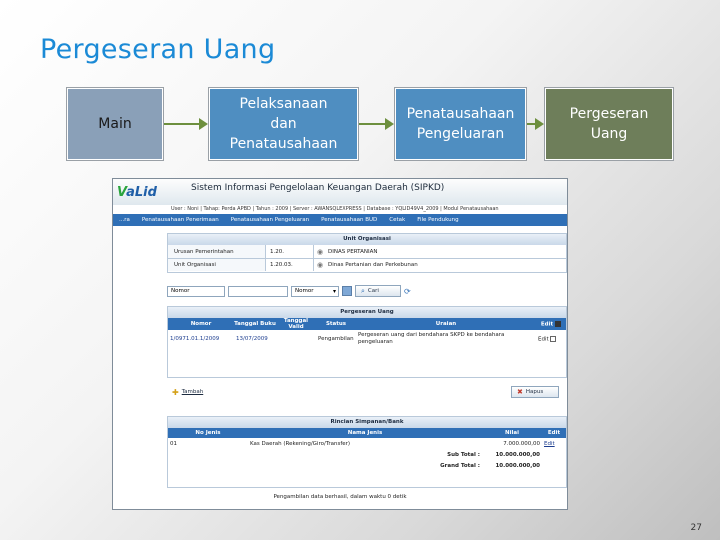 The image size is (720, 540). What do you see at coordinates (367, 465) in the screenshot?
I see `grandtotal-row: Grand Total : 10.000.000,00` at bounding box center [367, 465].